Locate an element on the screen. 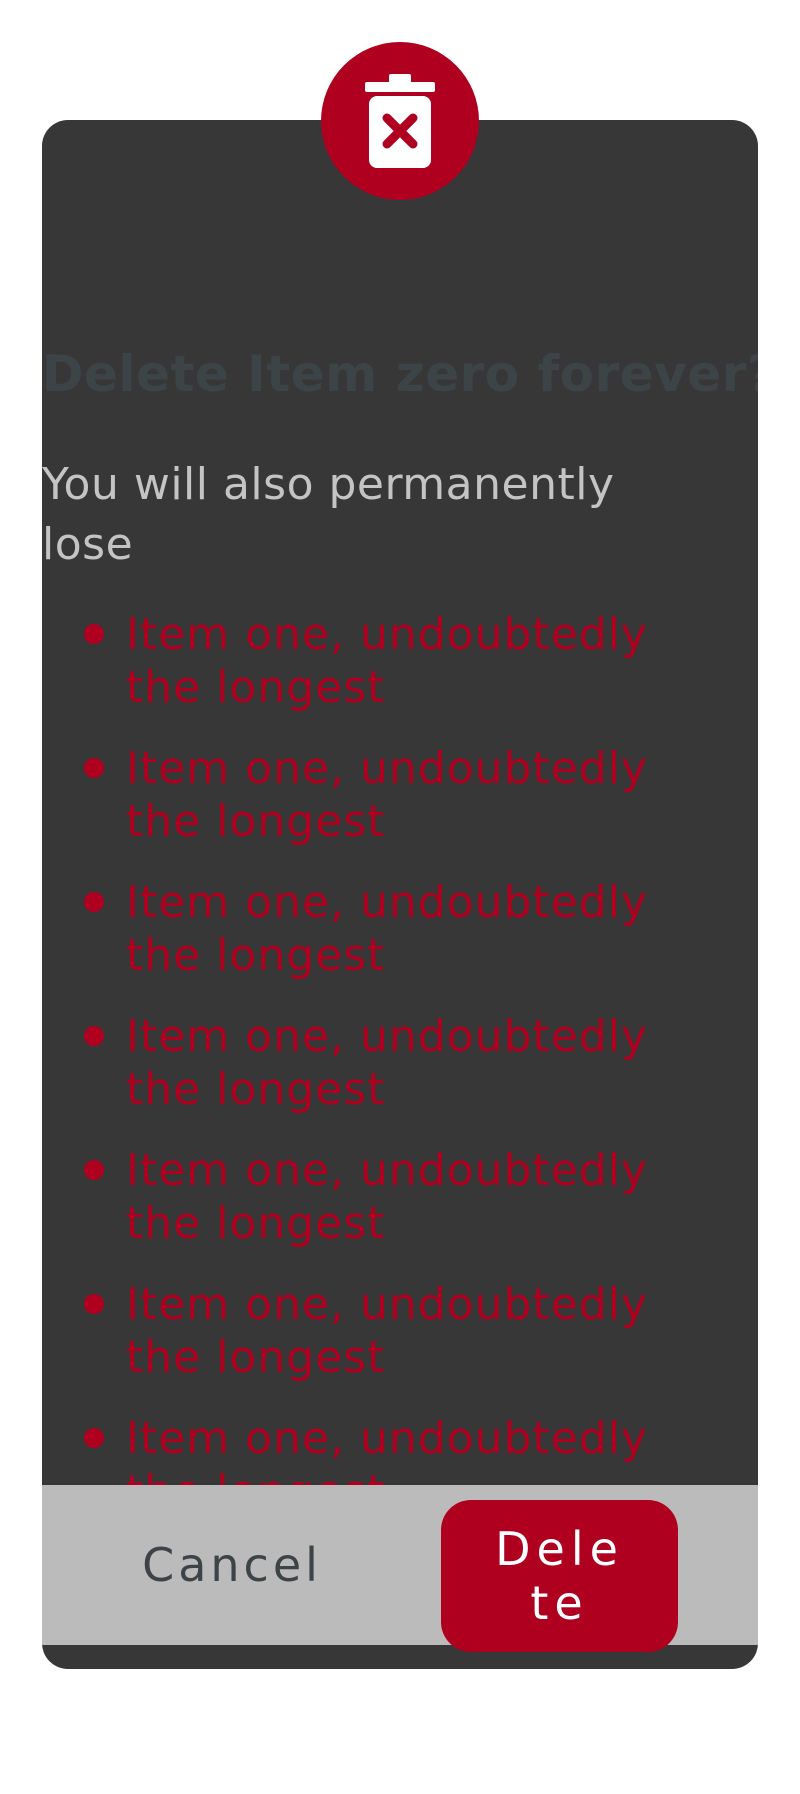 This screenshot has height=1794, width=800. dialog-footer: Cancel Delete is located at coordinates (400, 1568).